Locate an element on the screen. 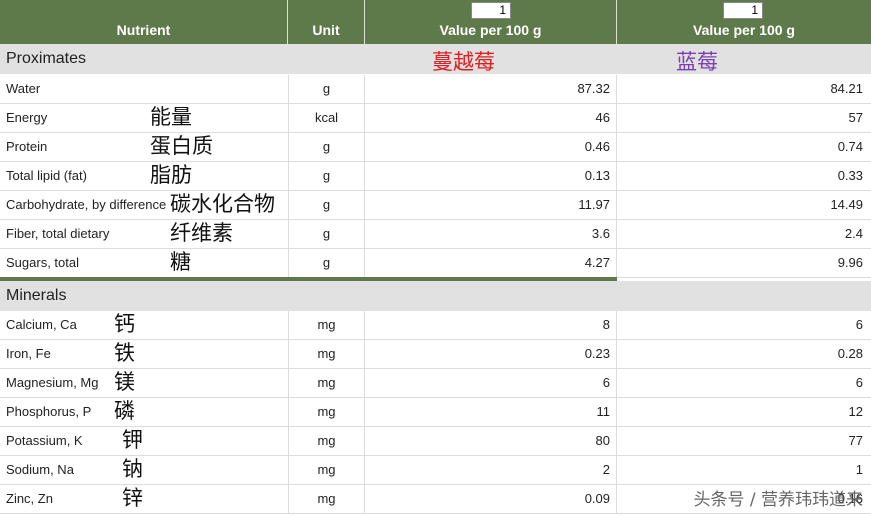 This screenshot has width=871, height=516. header-unit: Unit is located at coordinates (326, 22).